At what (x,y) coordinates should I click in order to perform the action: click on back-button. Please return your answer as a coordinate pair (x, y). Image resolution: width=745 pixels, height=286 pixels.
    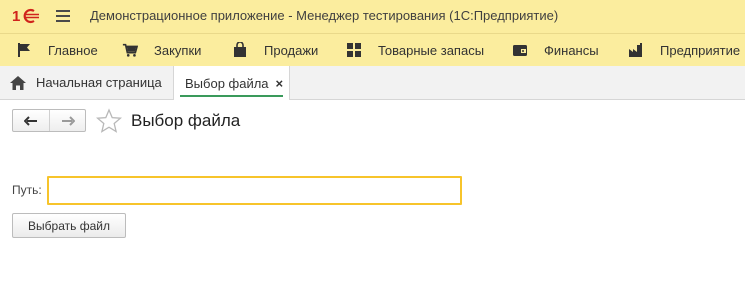
    Looking at the image, I should click on (31, 120).